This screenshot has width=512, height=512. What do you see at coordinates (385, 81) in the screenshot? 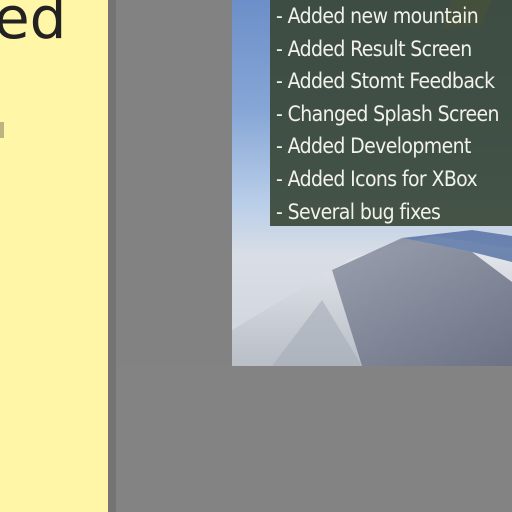
I see `changelog-item: - Added Stomt Feedback` at bounding box center [385, 81].